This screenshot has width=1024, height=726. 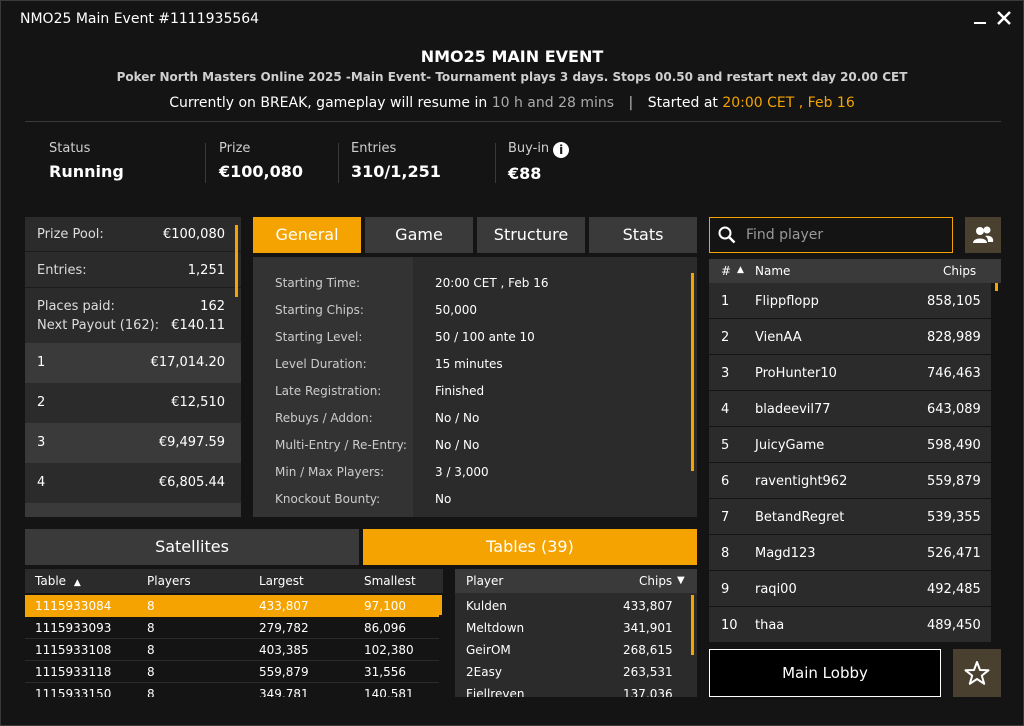 What do you see at coordinates (232, 628) in the screenshot?
I see `table-row: 1115933093 8 279,782 86,096` at bounding box center [232, 628].